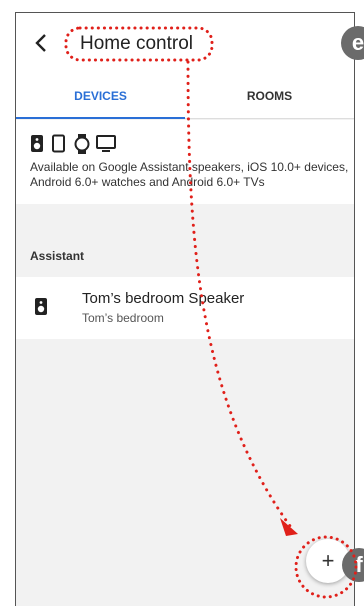 Image resolution: width=364 pixels, height=606 pixels. I want to click on device-list-item: Tom’s bedroom Speaker Tom’s bedroom, so click(185, 308).